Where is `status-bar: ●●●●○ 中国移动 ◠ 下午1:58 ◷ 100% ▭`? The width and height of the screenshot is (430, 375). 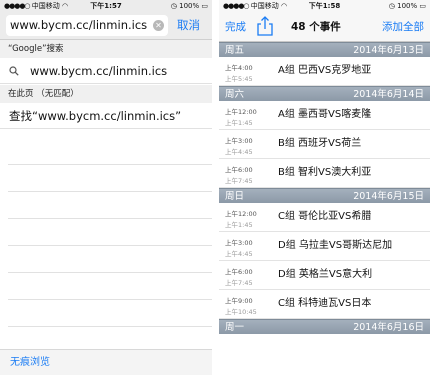
status-bar: ●●●●○ 中国移动 ◠ 下午1:58 ◷ 100% ▭ is located at coordinates (324, 6).